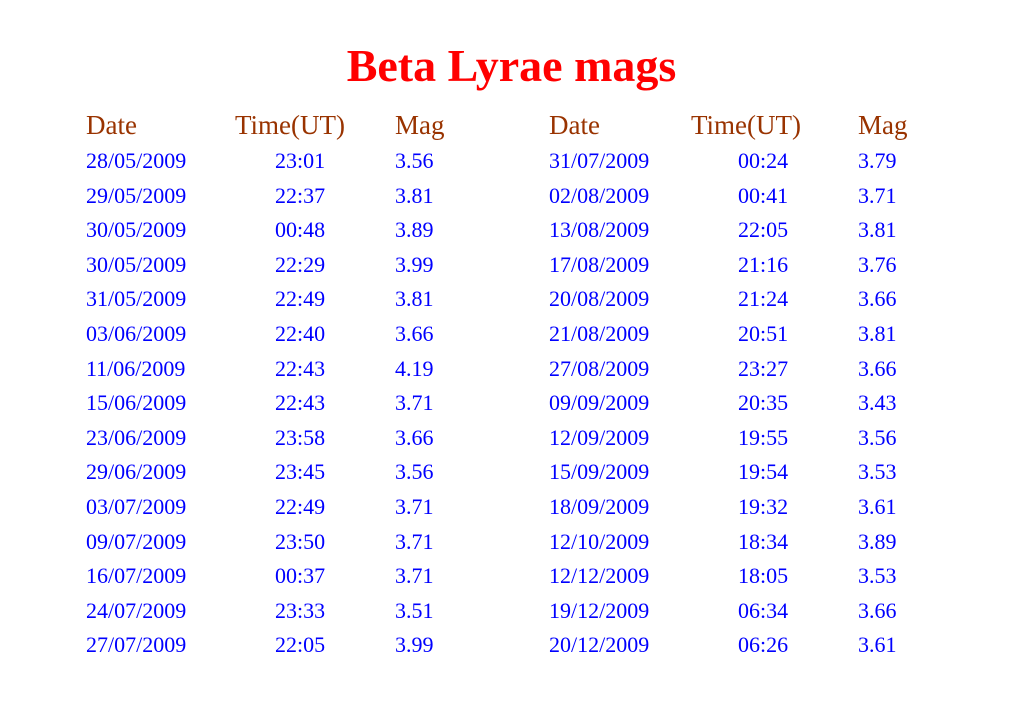  What do you see at coordinates (300, 264) in the screenshot?
I see `cell-time: 22:29` at bounding box center [300, 264].